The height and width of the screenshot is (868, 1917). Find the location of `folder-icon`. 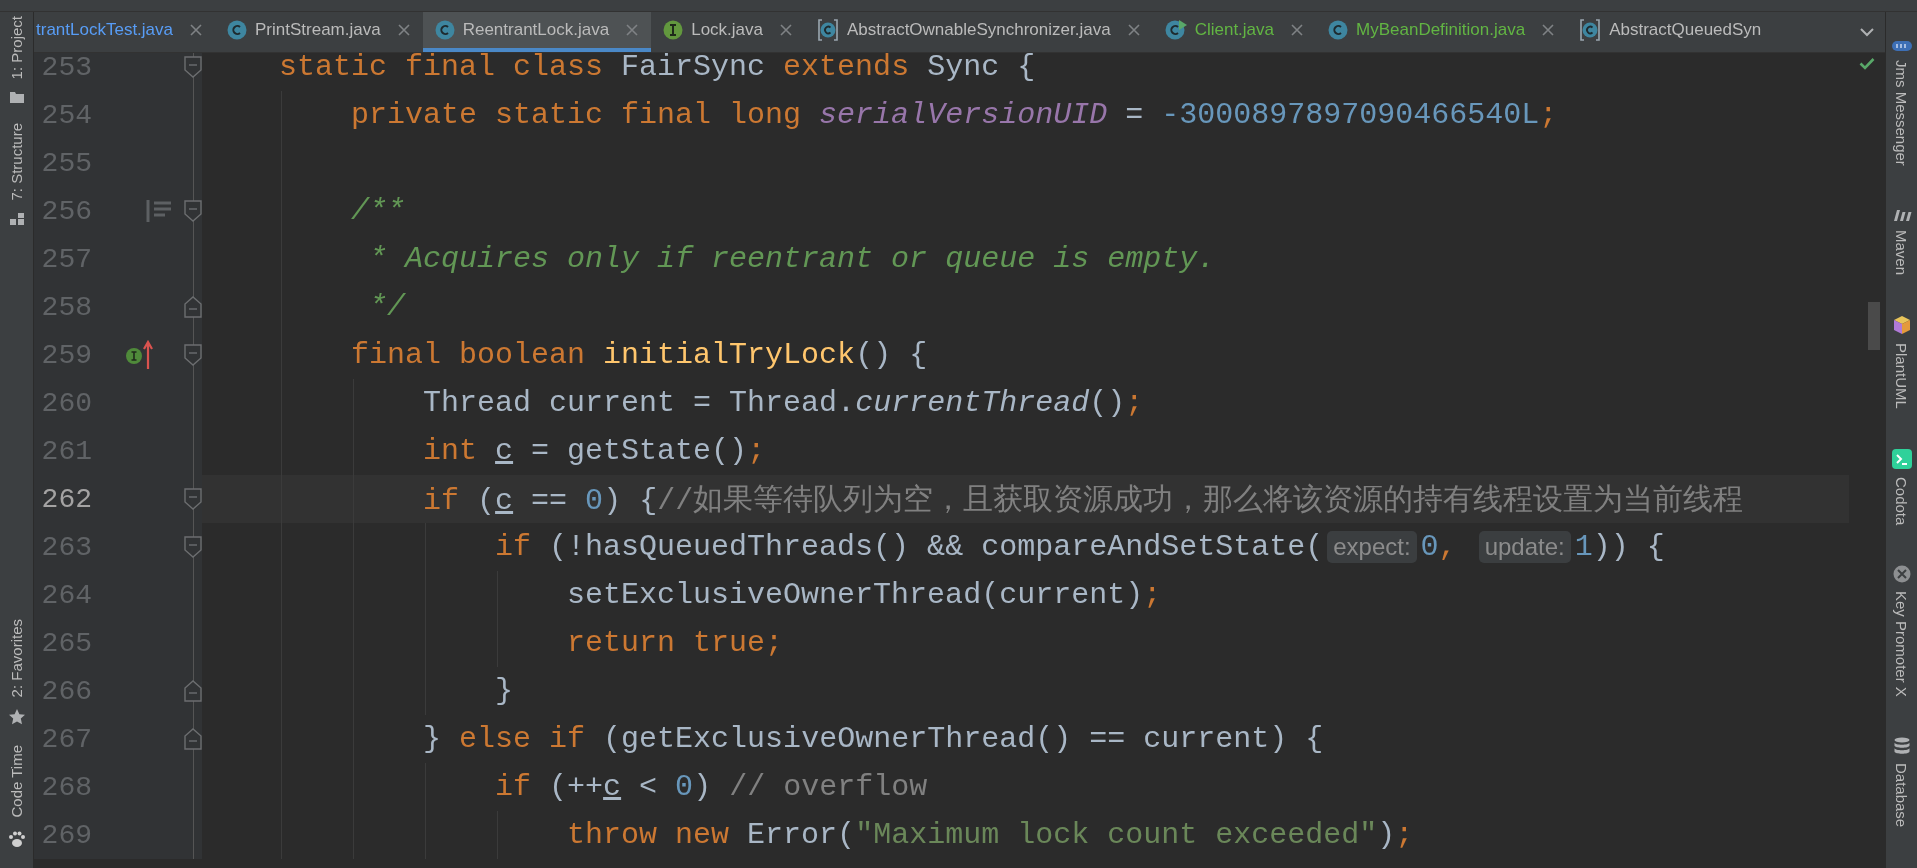

folder-icon is located at coordinates (16, 97).